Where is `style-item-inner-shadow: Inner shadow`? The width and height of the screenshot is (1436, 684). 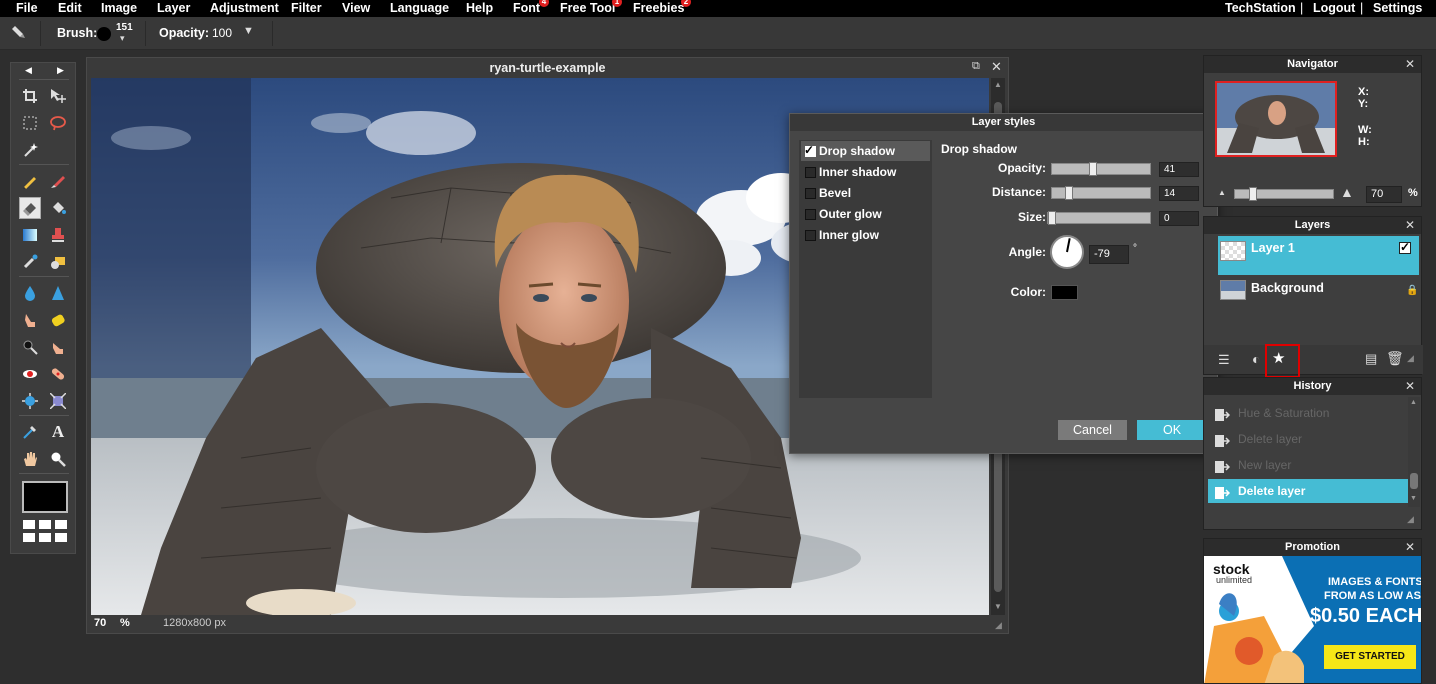 style-item-inner-shadow: Inner shadow is located at coordinates (865, 172).